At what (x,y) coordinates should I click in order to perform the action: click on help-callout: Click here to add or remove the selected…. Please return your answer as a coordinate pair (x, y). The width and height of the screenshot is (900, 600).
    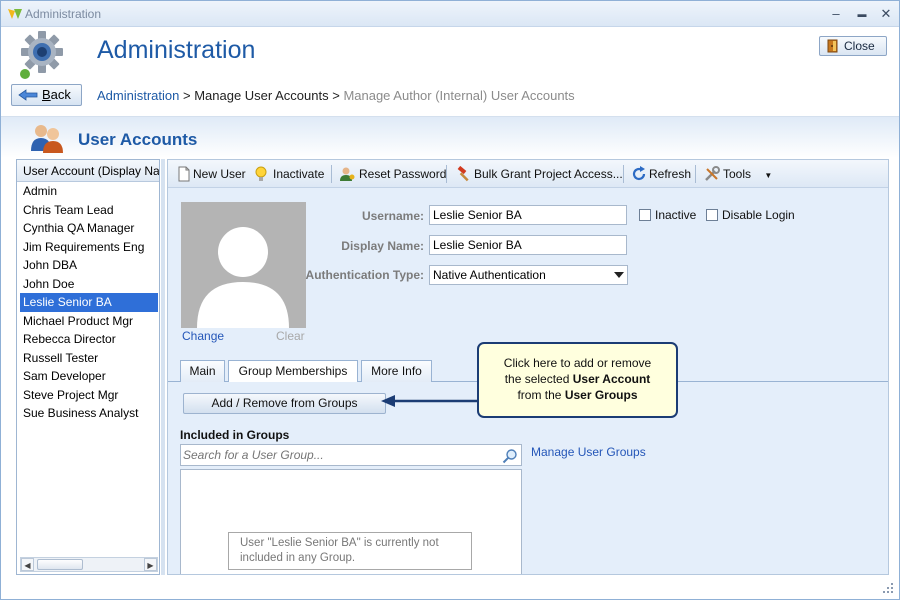
    Looking at the image, I should click on (577, 380).